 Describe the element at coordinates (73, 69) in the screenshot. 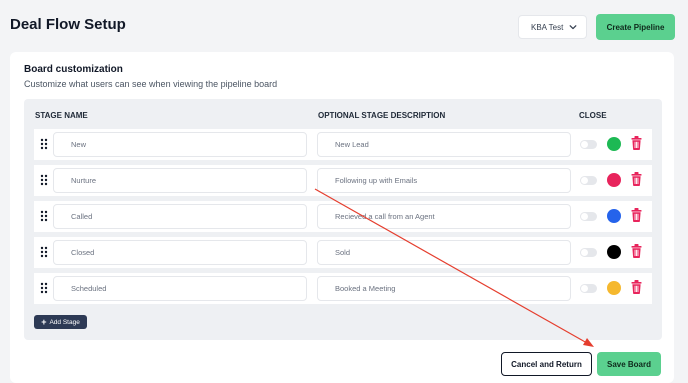

I see `card-title: Board customization` at that location.